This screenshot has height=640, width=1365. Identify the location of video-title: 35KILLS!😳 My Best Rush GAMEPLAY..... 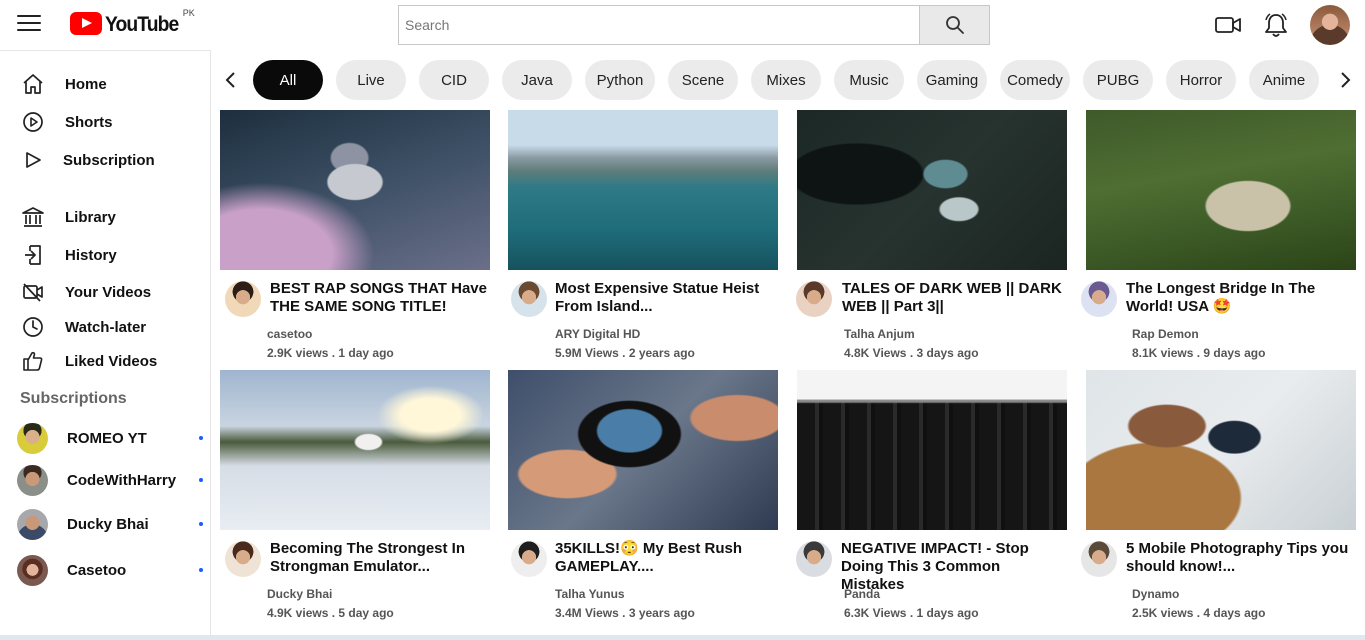
(668, 558).